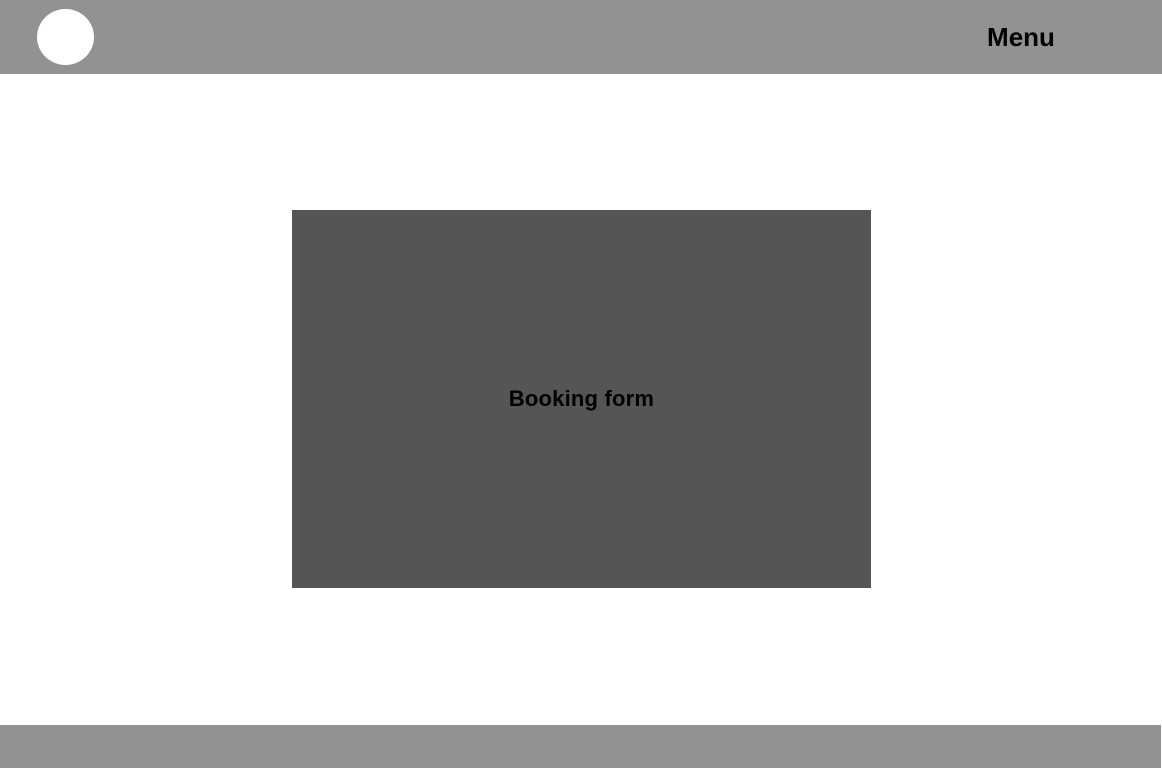  Describe the element at coordinates (581, 37) in the screenshot. I see `site-header: Menu` at that location.